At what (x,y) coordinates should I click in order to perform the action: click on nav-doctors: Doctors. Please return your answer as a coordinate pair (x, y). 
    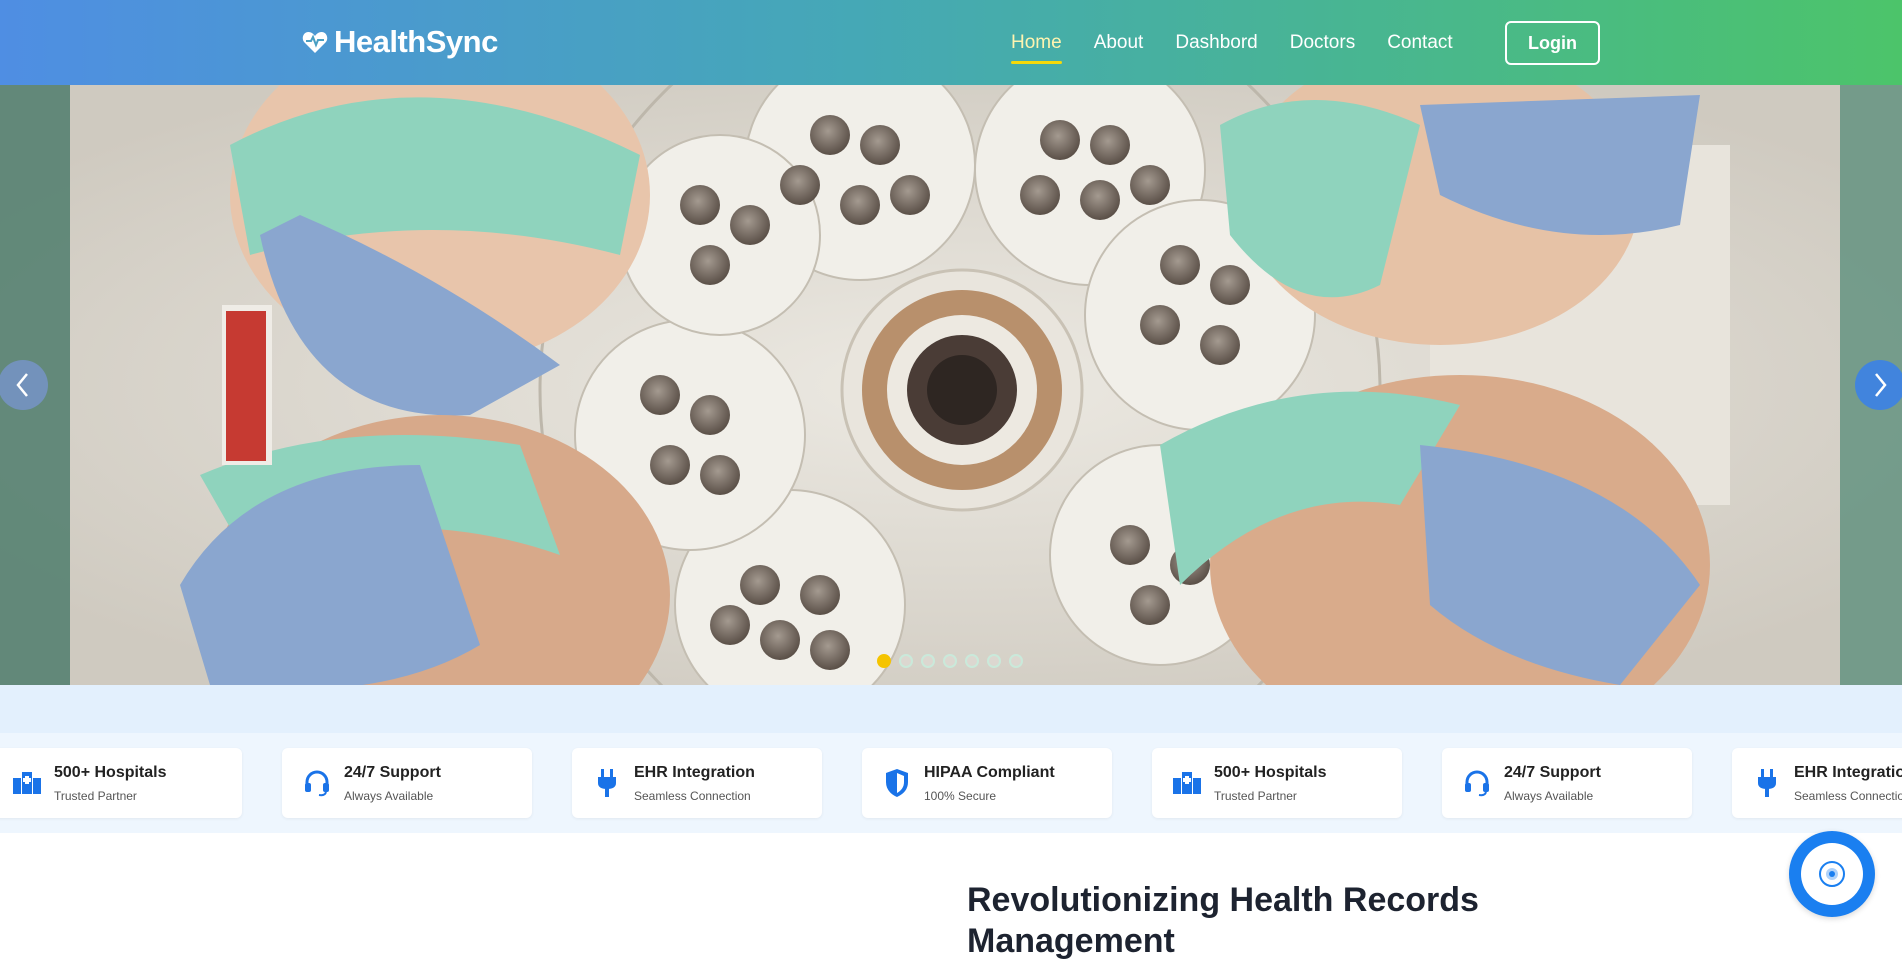
    Looking at the image, I should click on (1322, 43).